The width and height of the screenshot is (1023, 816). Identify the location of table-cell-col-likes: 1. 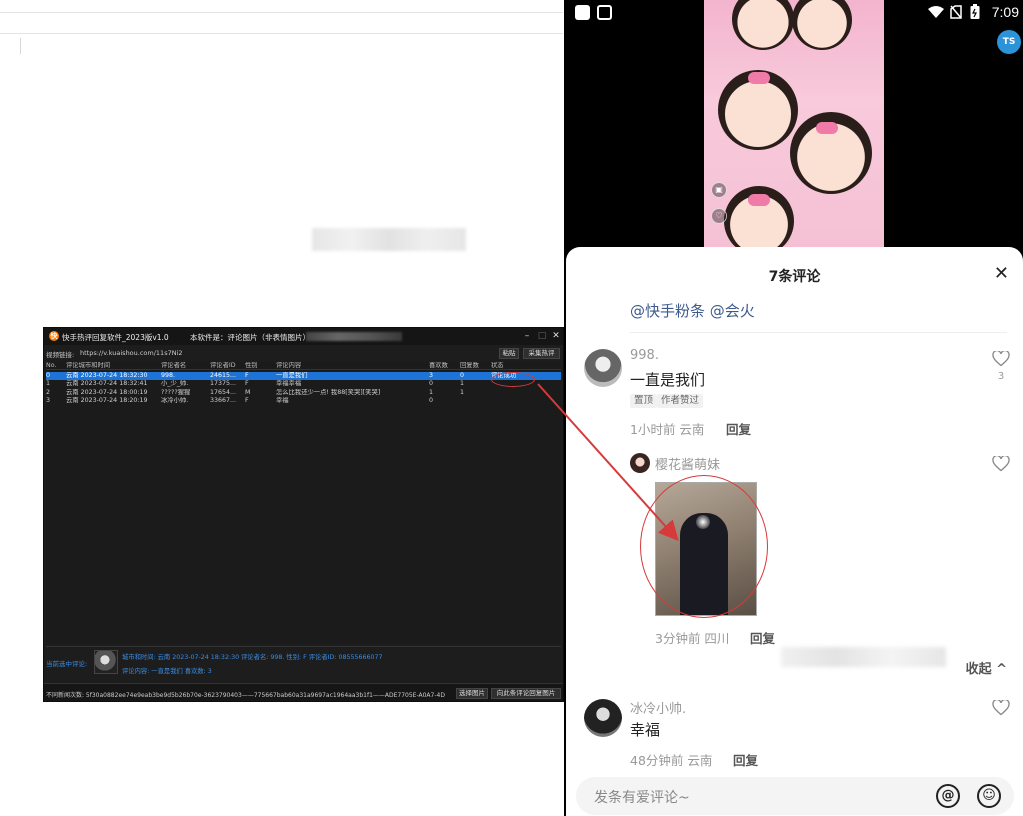
(431, 392).